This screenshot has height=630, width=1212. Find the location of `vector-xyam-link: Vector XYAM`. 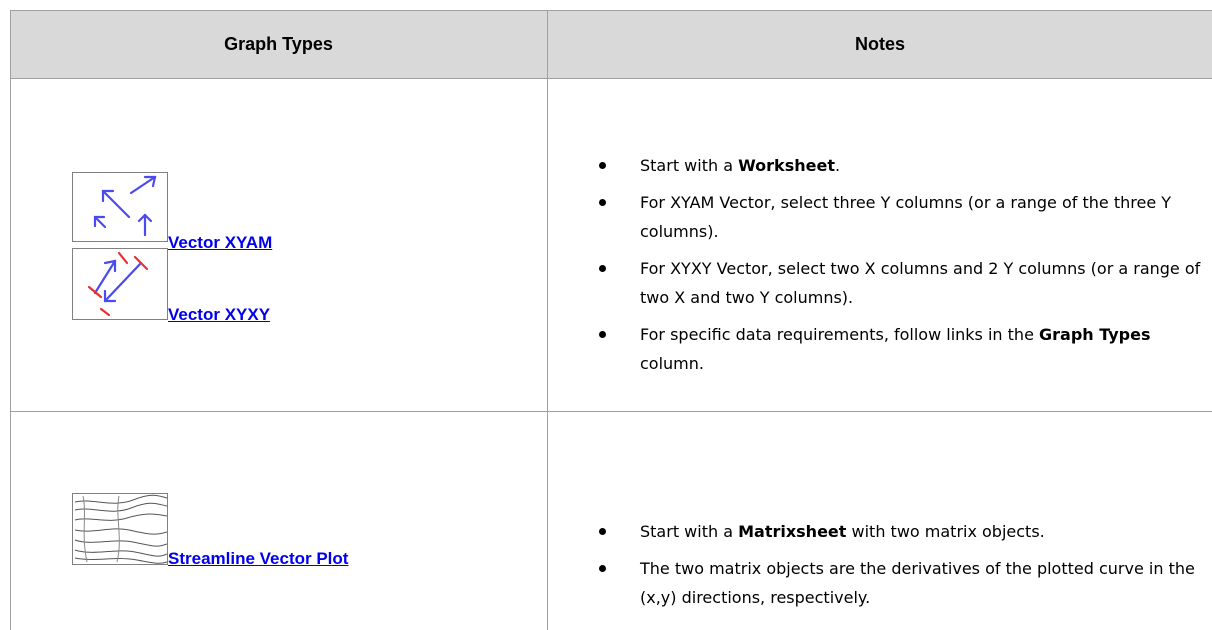

vector-xyam-link: Vector XYAM is located at coordinates (220, 243).